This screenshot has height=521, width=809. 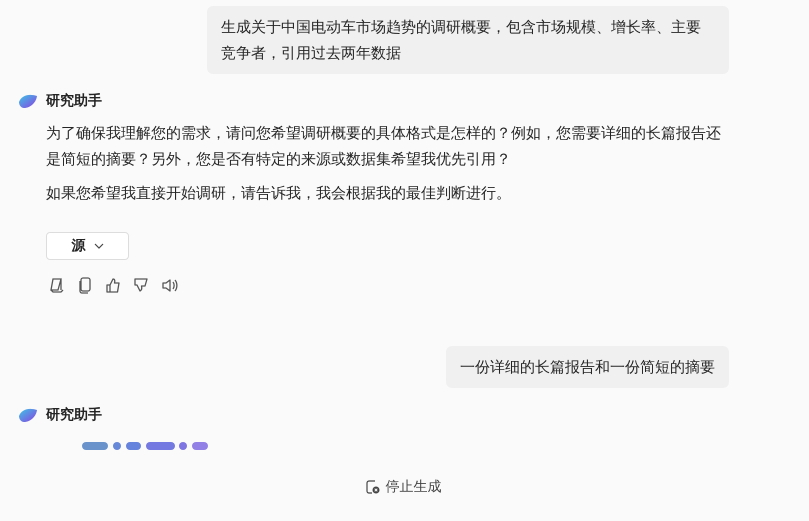 I want to click on thumbs-up-icon, so click(x=113, y=285).